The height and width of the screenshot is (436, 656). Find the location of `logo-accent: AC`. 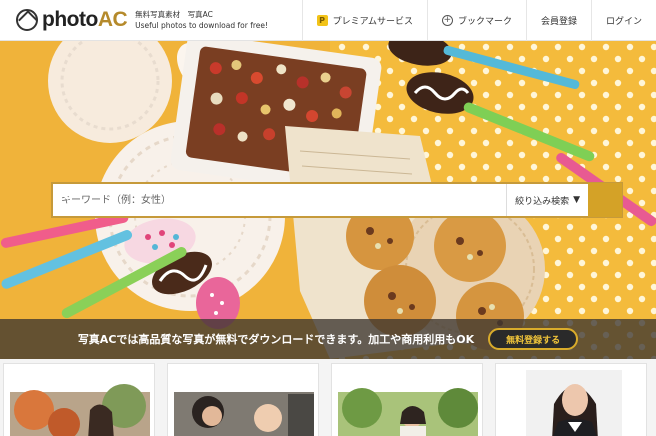

logo-accent: AC is located at coordinates (112, 19).